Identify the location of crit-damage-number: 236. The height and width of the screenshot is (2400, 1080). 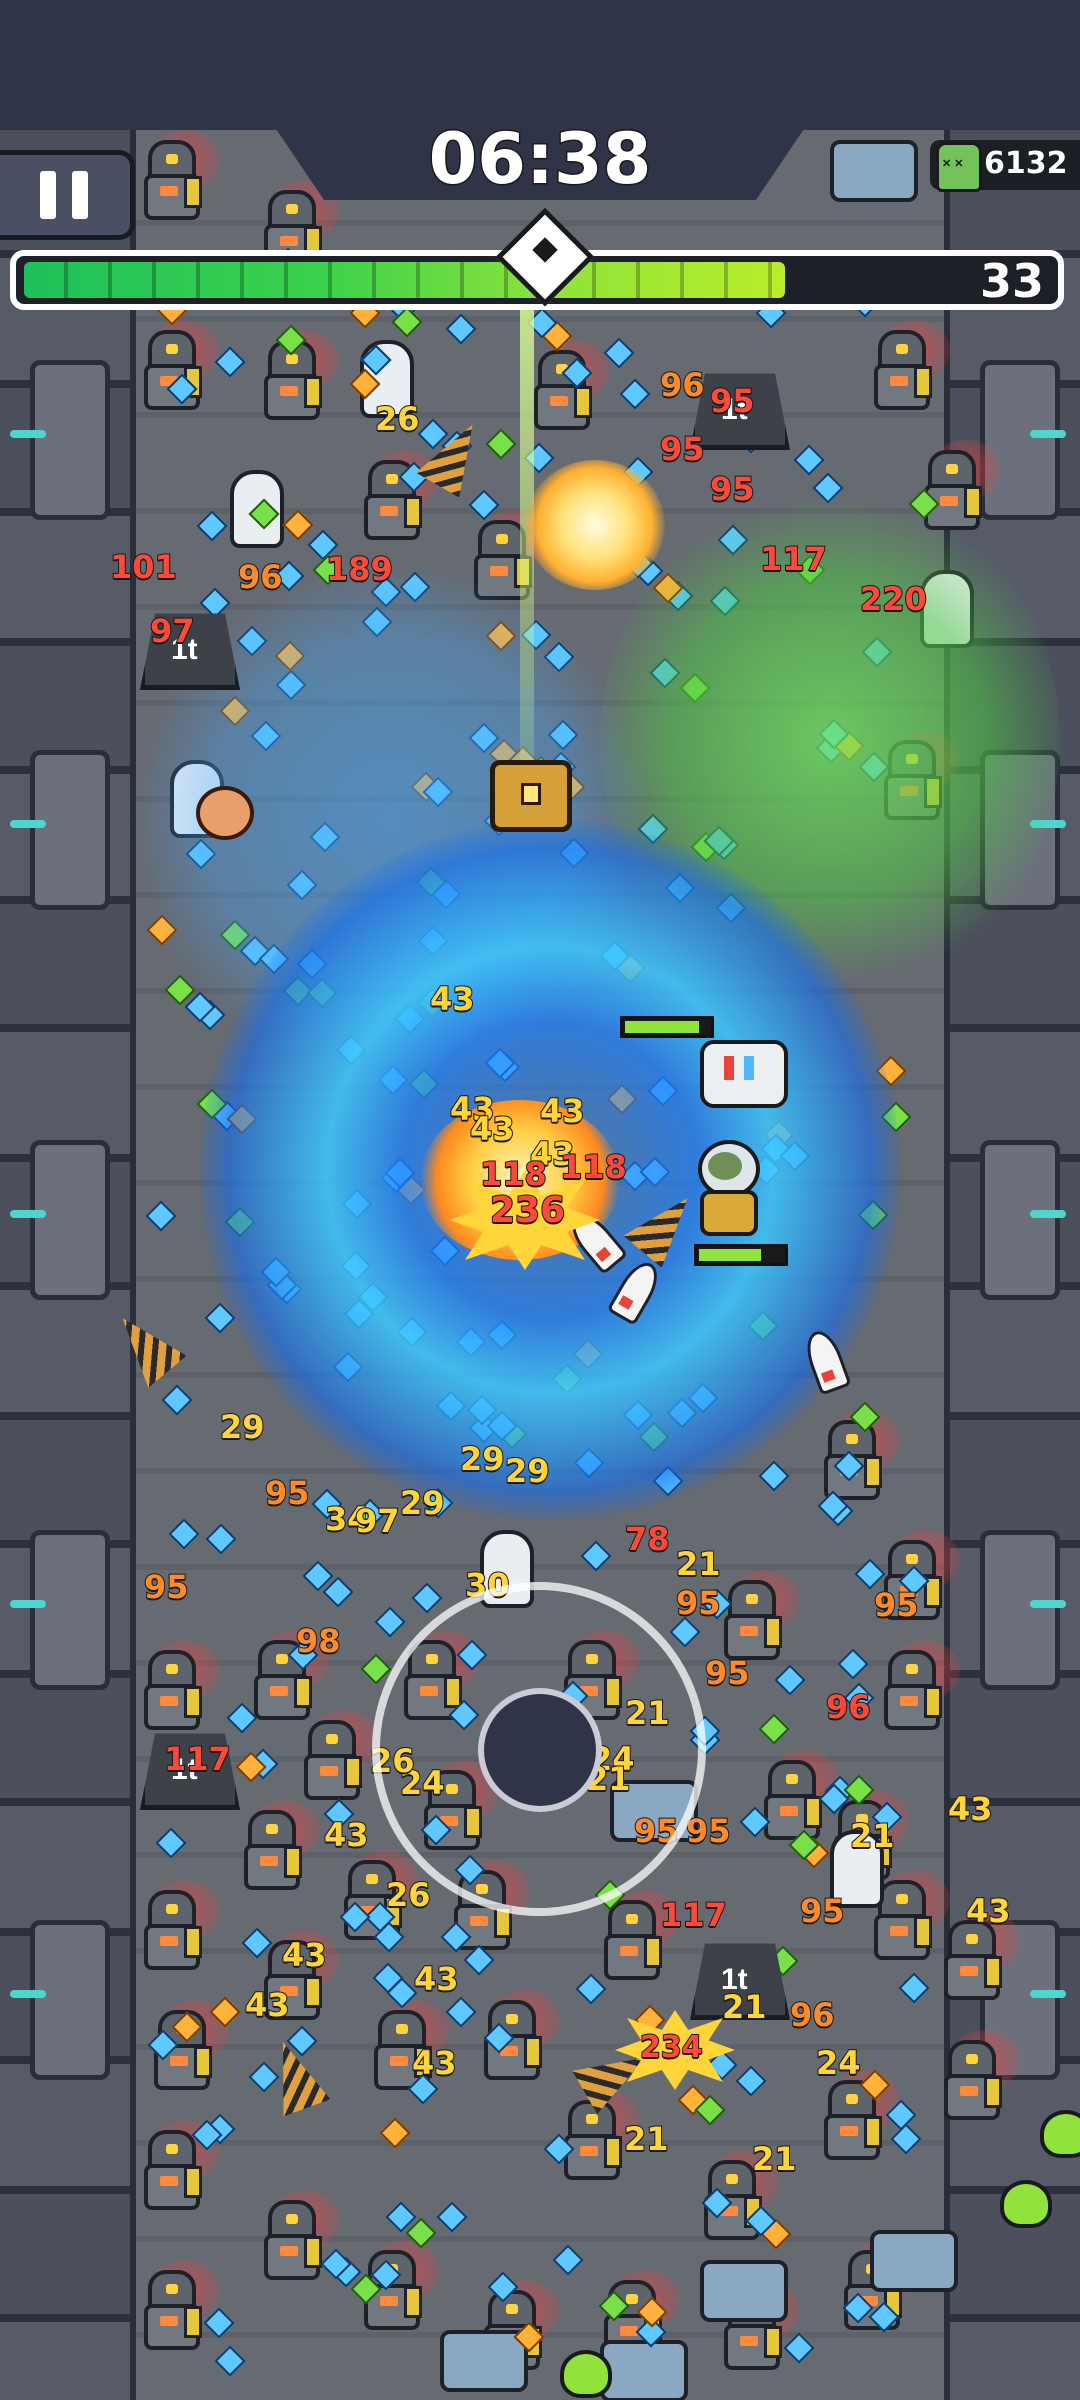
(527, 1210).